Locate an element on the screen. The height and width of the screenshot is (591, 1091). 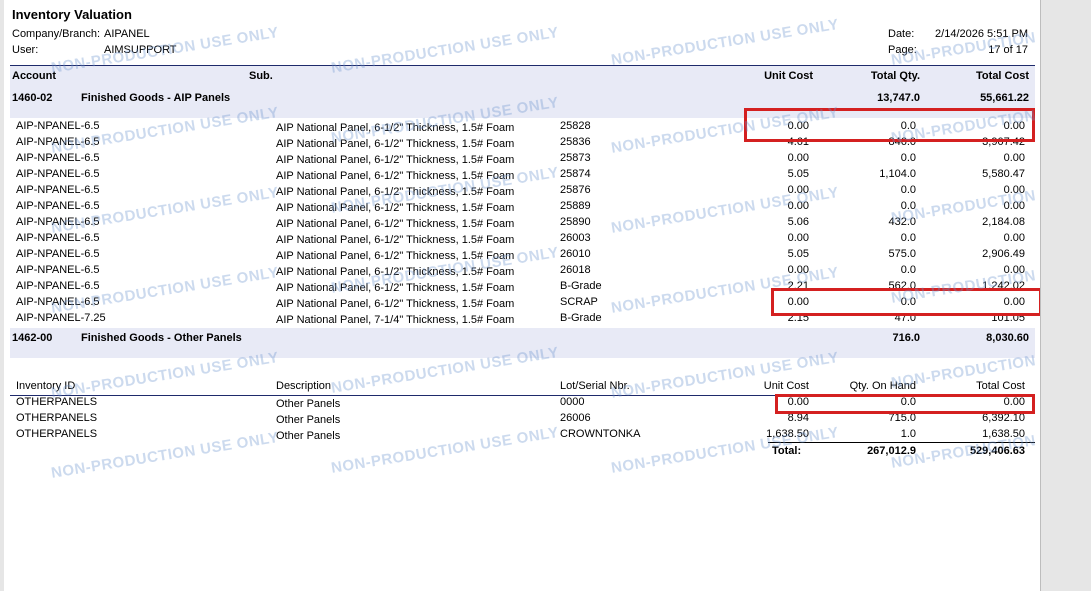
group-cost: 55,661.22 is located at coordinates (1004, 98).